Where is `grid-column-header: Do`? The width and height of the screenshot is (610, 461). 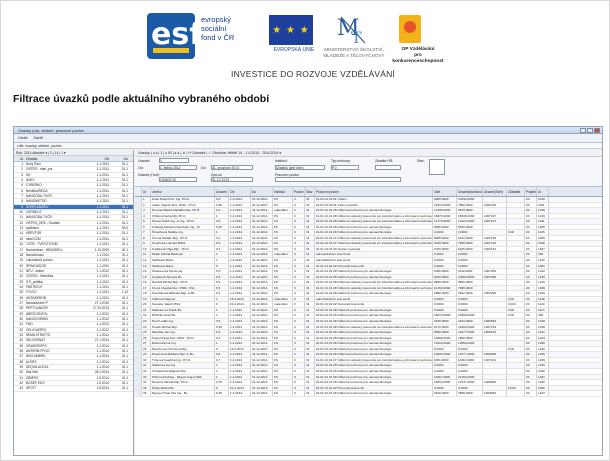
grid-column-header: Do is located at coordinates (262, 191).